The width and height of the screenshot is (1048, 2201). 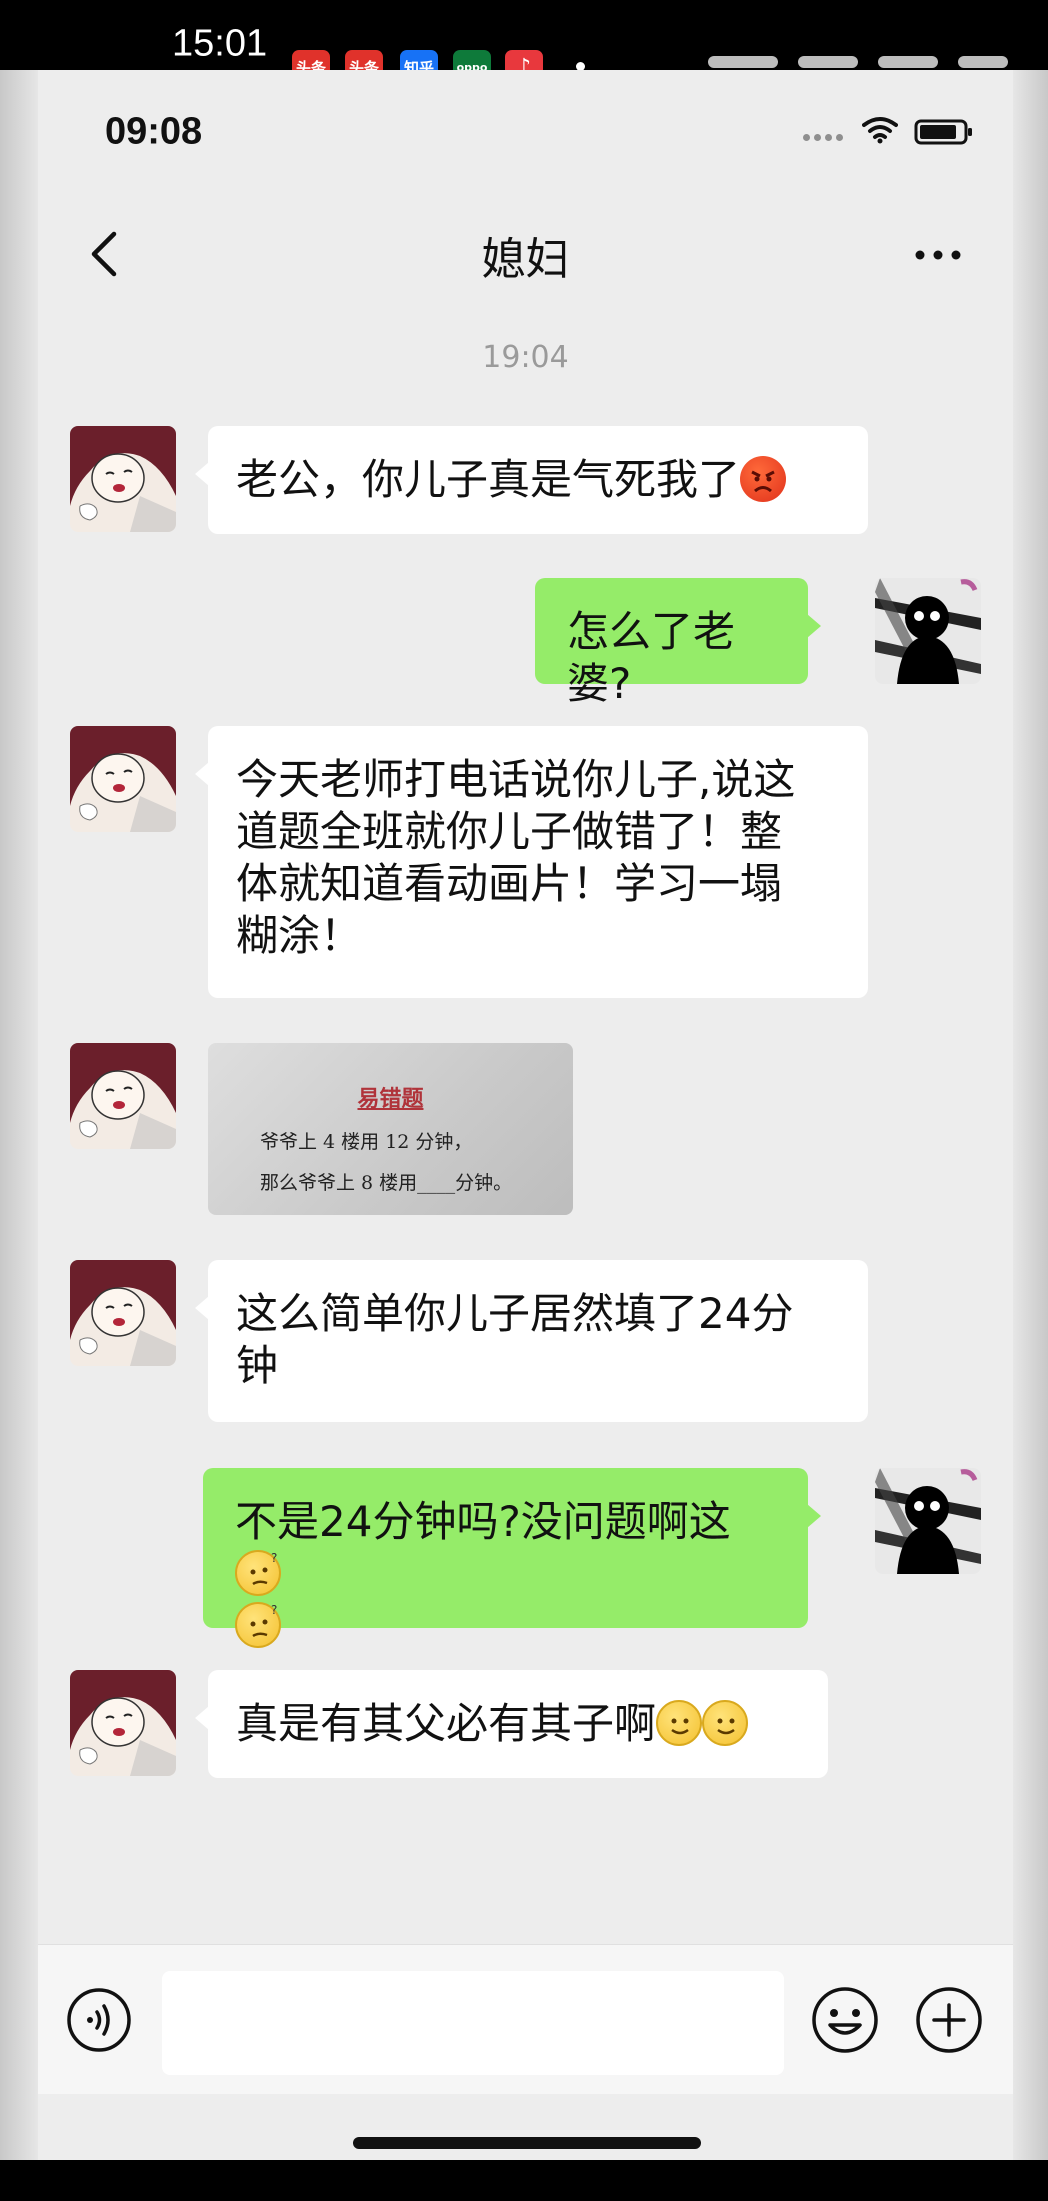 What do you see at coordinates (366, 1142) in the screenshot?
I see `image-text-line: 爷爷上 4 楼用 12 分钟，` at bounding box center [366, 1142].